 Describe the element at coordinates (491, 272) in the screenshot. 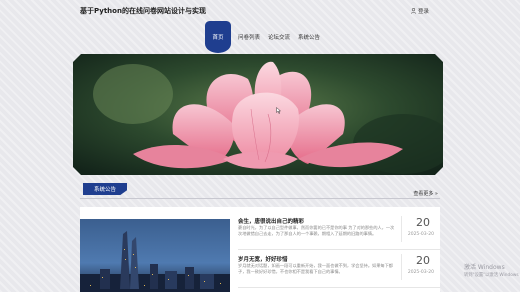

I see `windows-activation-watermark: 激活 Windows 转到"设置"以激活 Windows` at that location.